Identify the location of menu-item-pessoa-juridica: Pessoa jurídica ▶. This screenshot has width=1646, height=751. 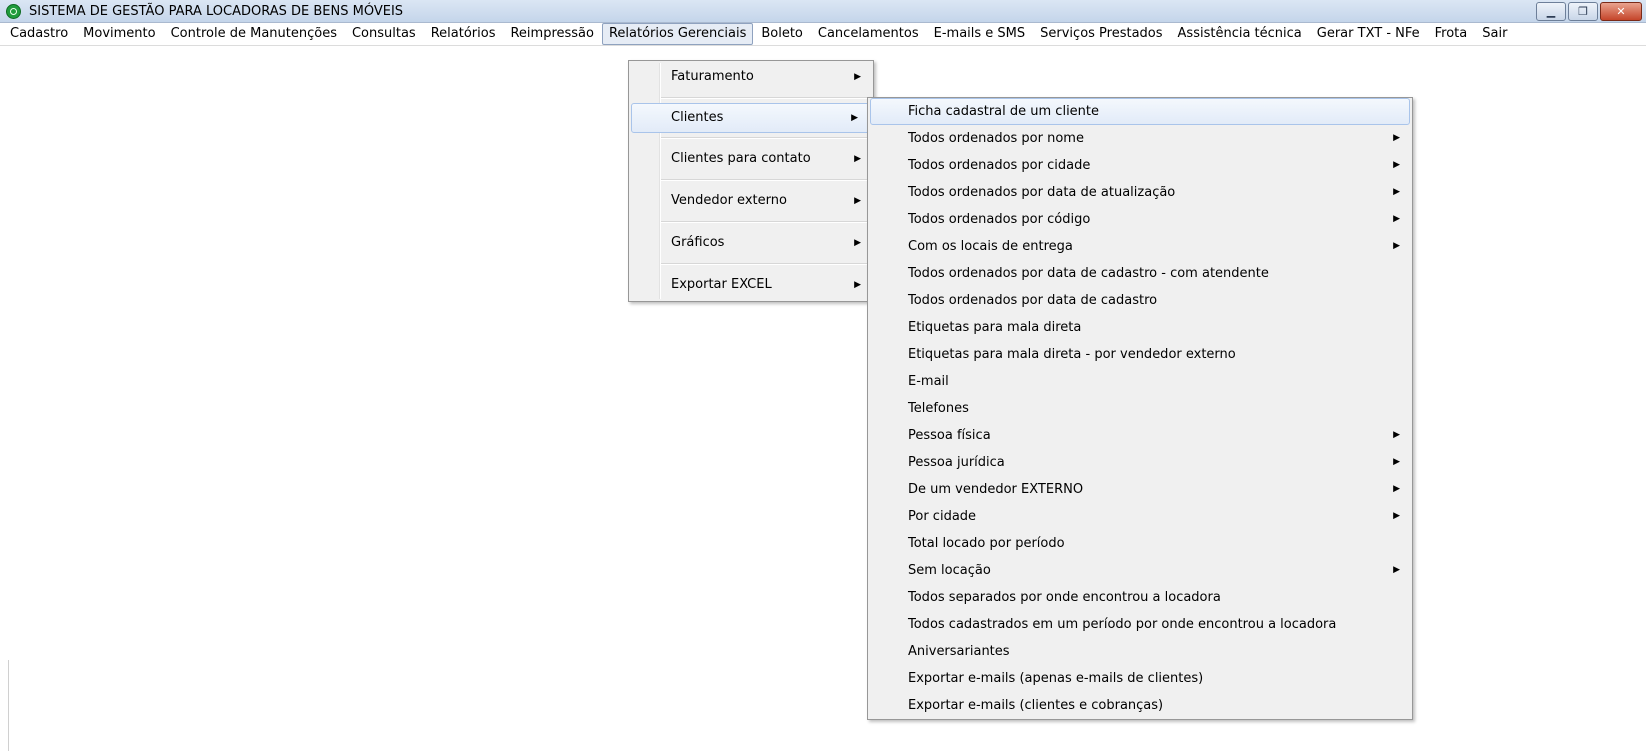
(1140, 462).